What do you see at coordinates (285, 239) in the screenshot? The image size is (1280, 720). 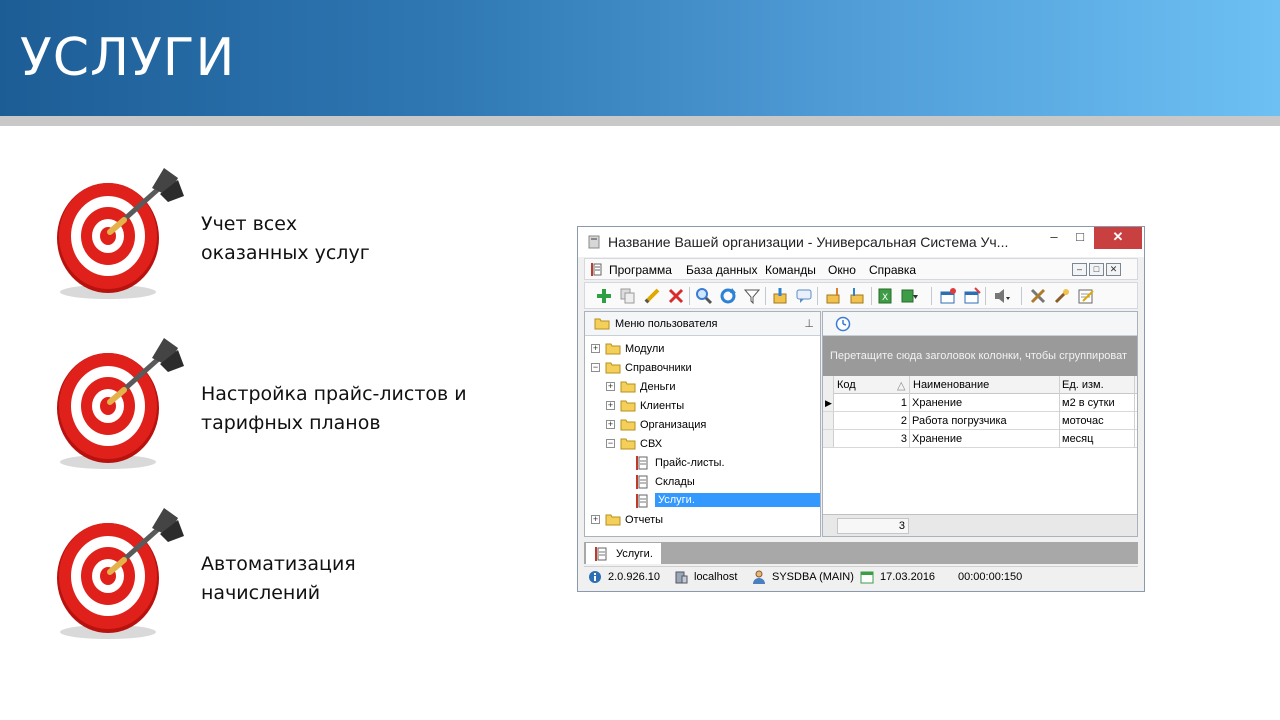 I see `bullet-text: Учет всех оказанных услуг` at bounding box center [285, 239].